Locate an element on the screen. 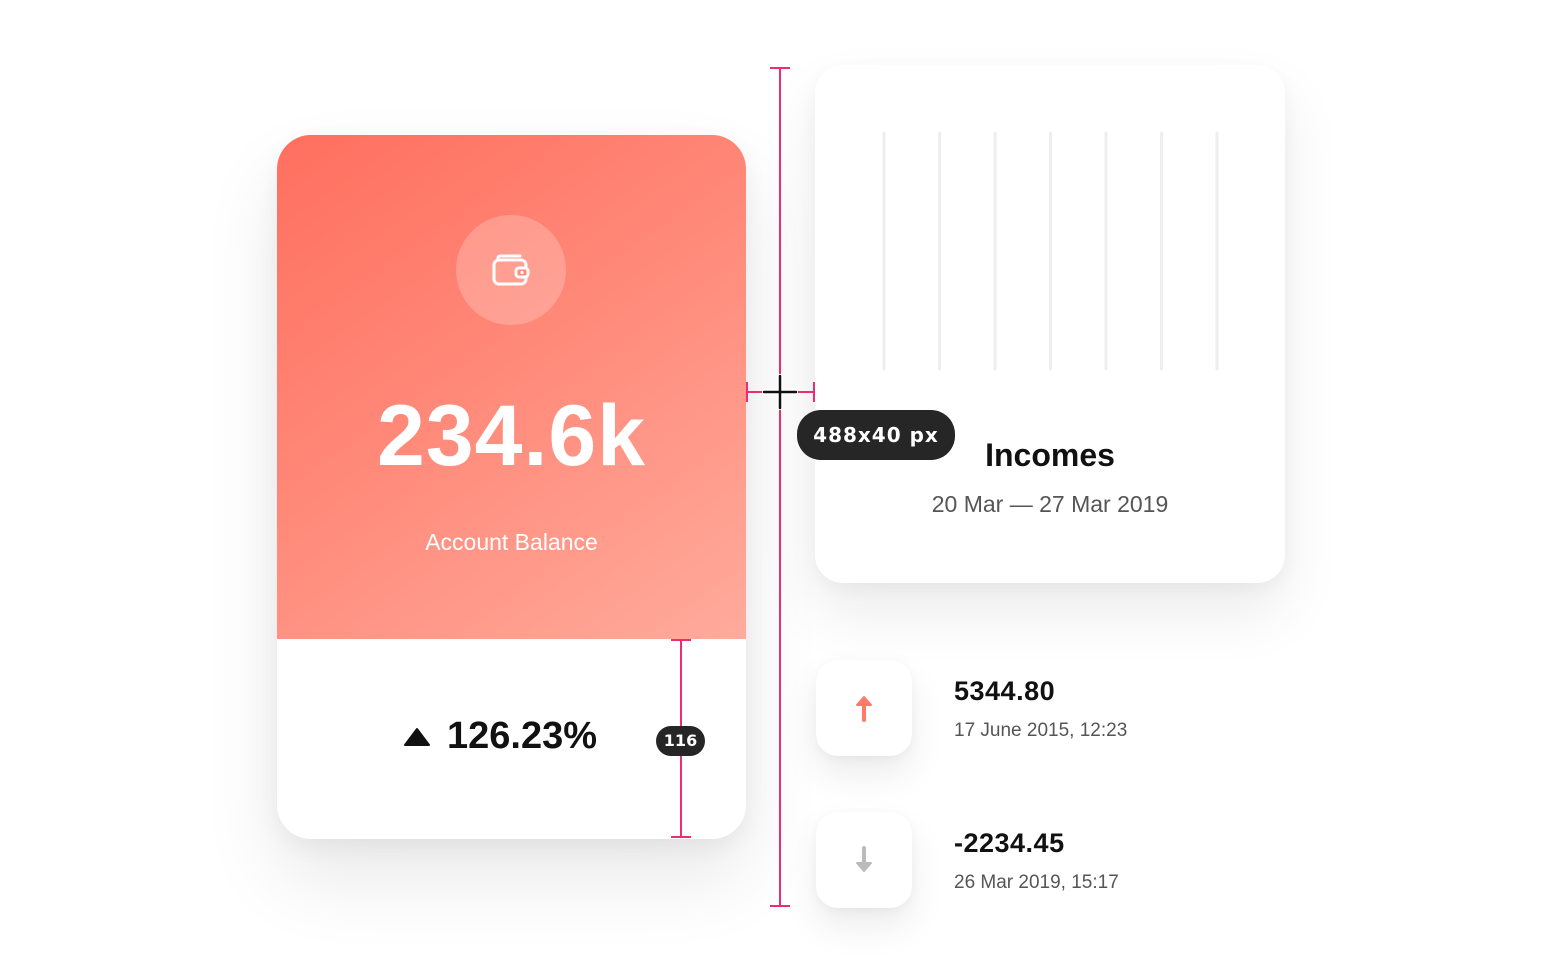  arrow-down-icon is located at coordinates (864, 859).